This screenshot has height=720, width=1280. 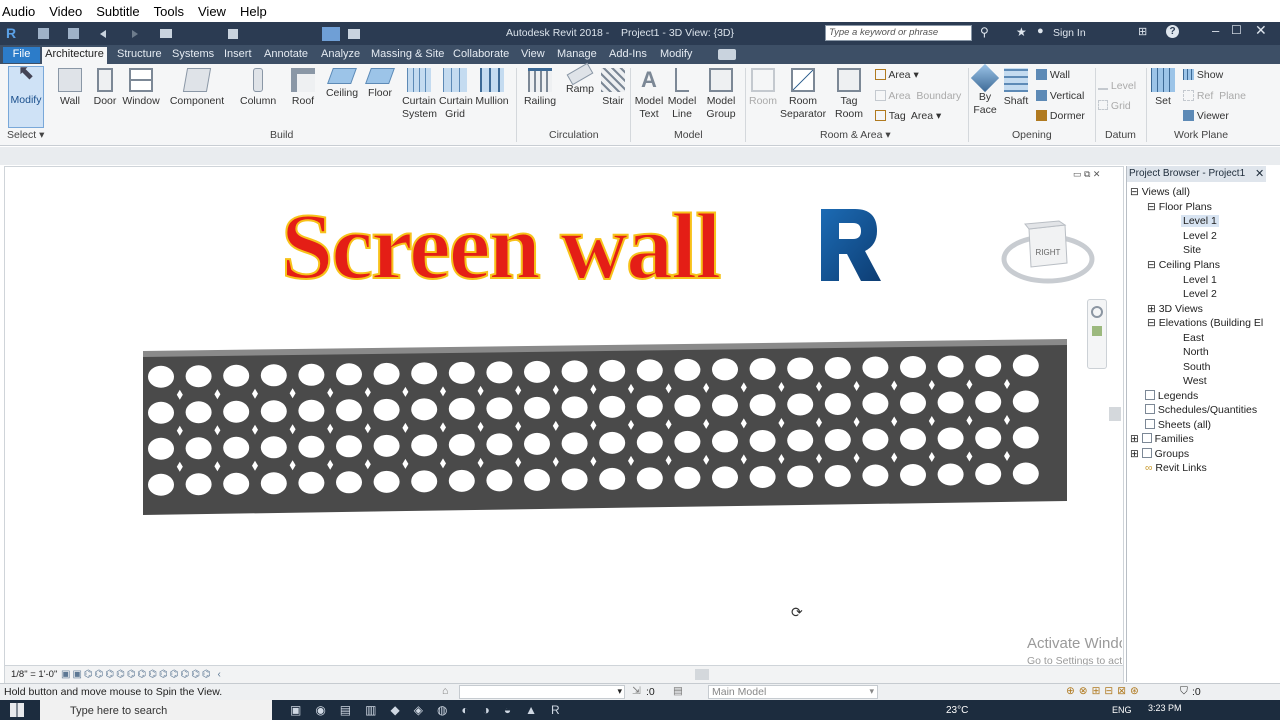 What do you see at coordinates (74, 55) in the screenshot?
I see `tab-architecture: Architecture` at bounding box center [74, 55].